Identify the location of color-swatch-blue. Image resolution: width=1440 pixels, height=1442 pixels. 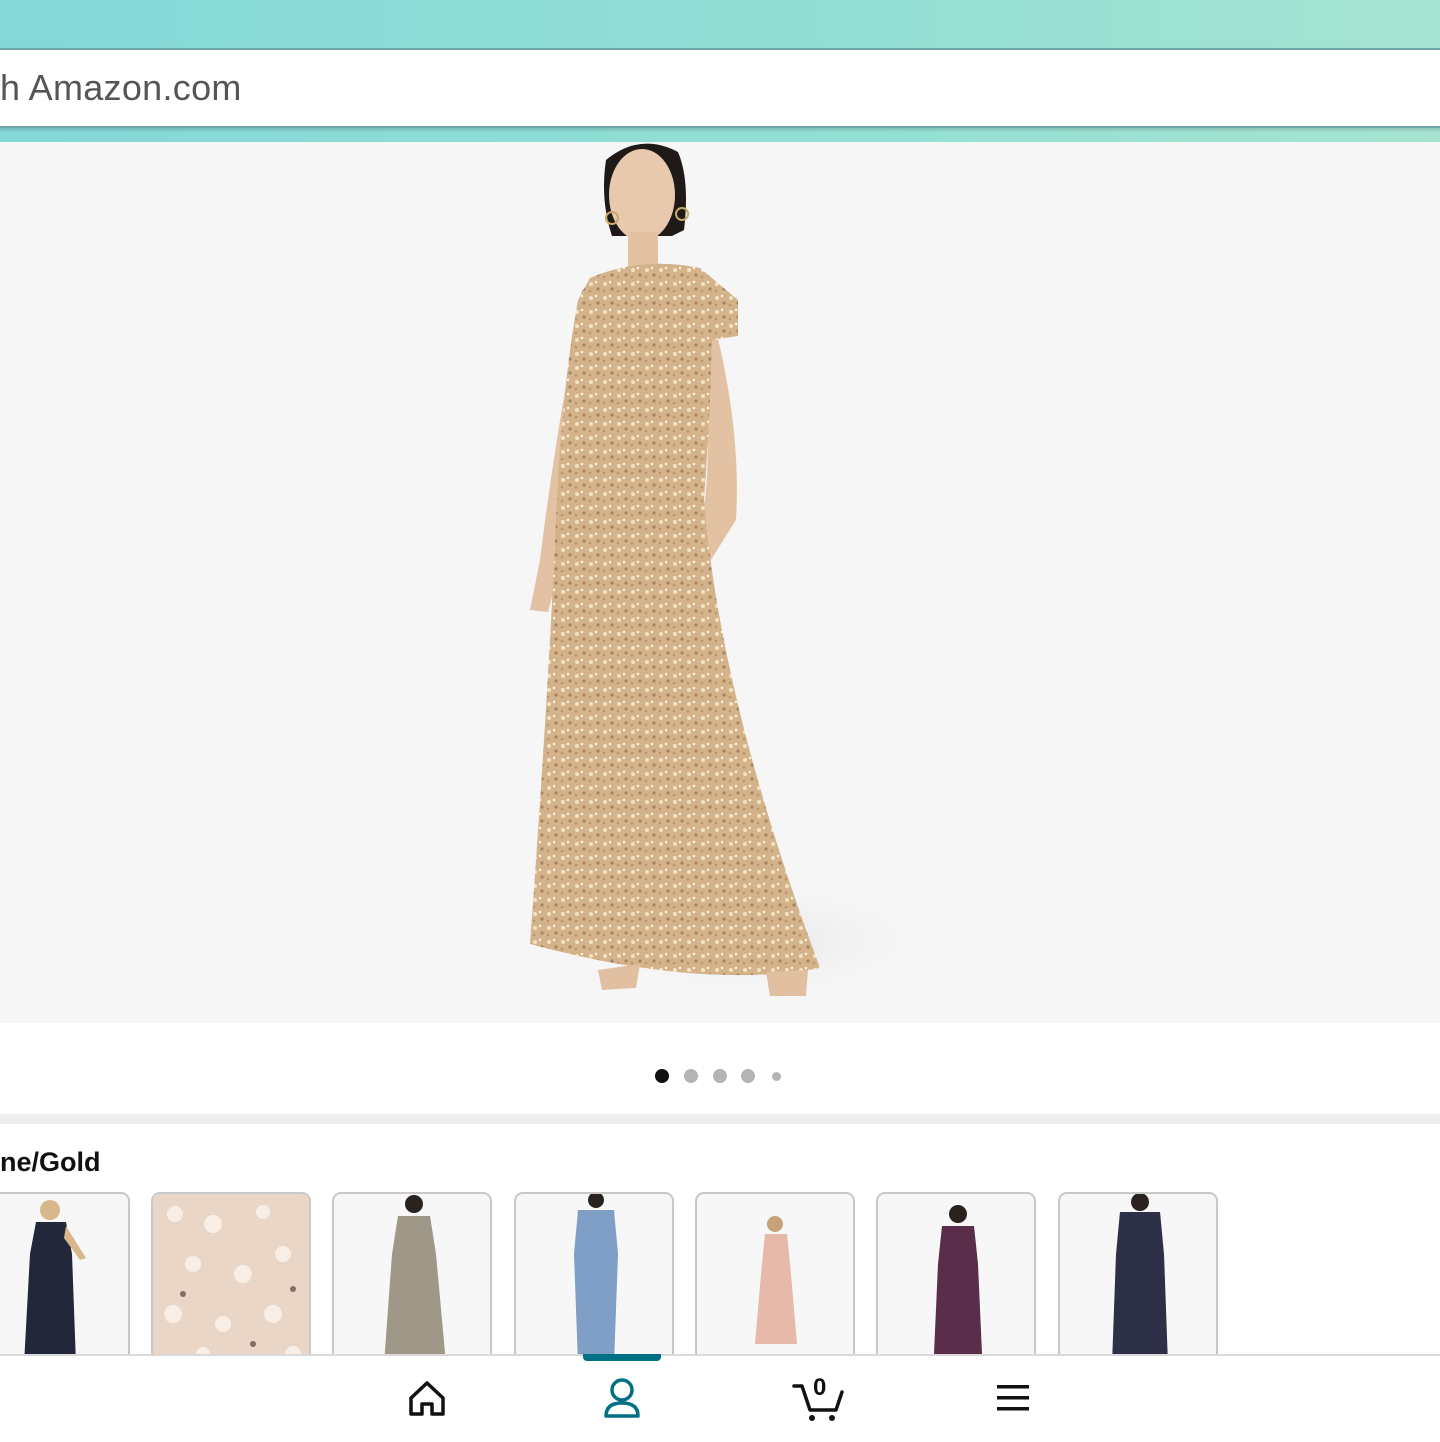
(594, 1279).